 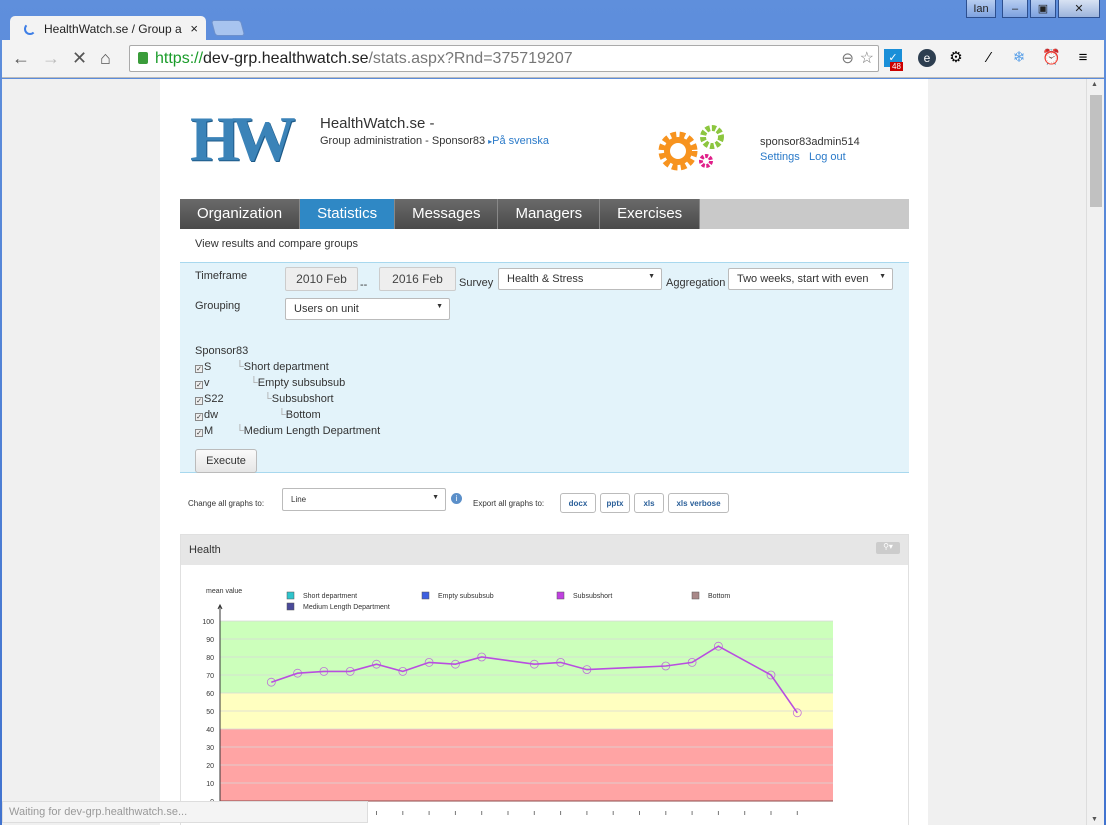 What do you see at coordinates (578, 503) in the screenshot?
I see `export-docx-button: docx` at bounding box center [578, 503].